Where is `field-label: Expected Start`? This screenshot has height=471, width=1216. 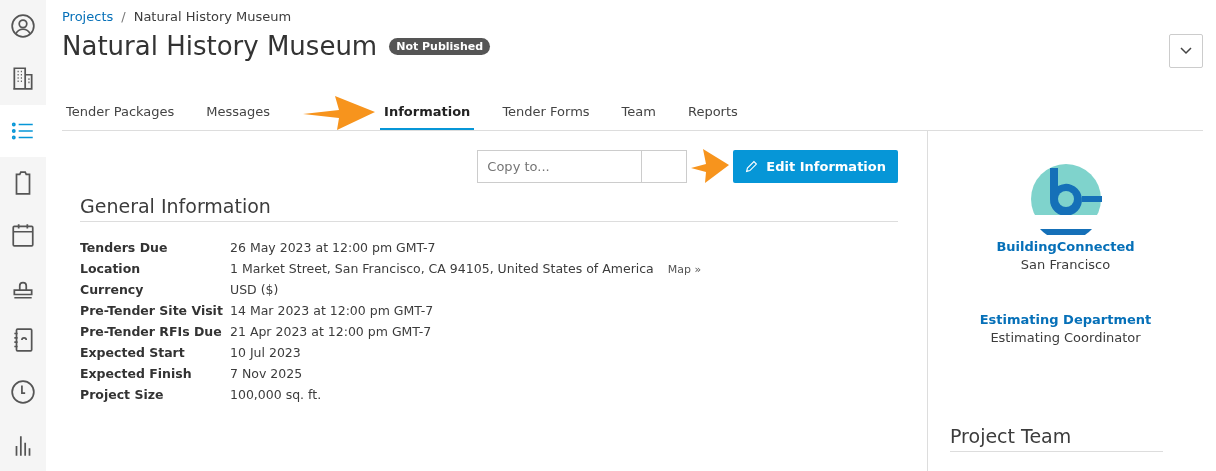
field-label: Expected Start is located at coordinates (133, 352).